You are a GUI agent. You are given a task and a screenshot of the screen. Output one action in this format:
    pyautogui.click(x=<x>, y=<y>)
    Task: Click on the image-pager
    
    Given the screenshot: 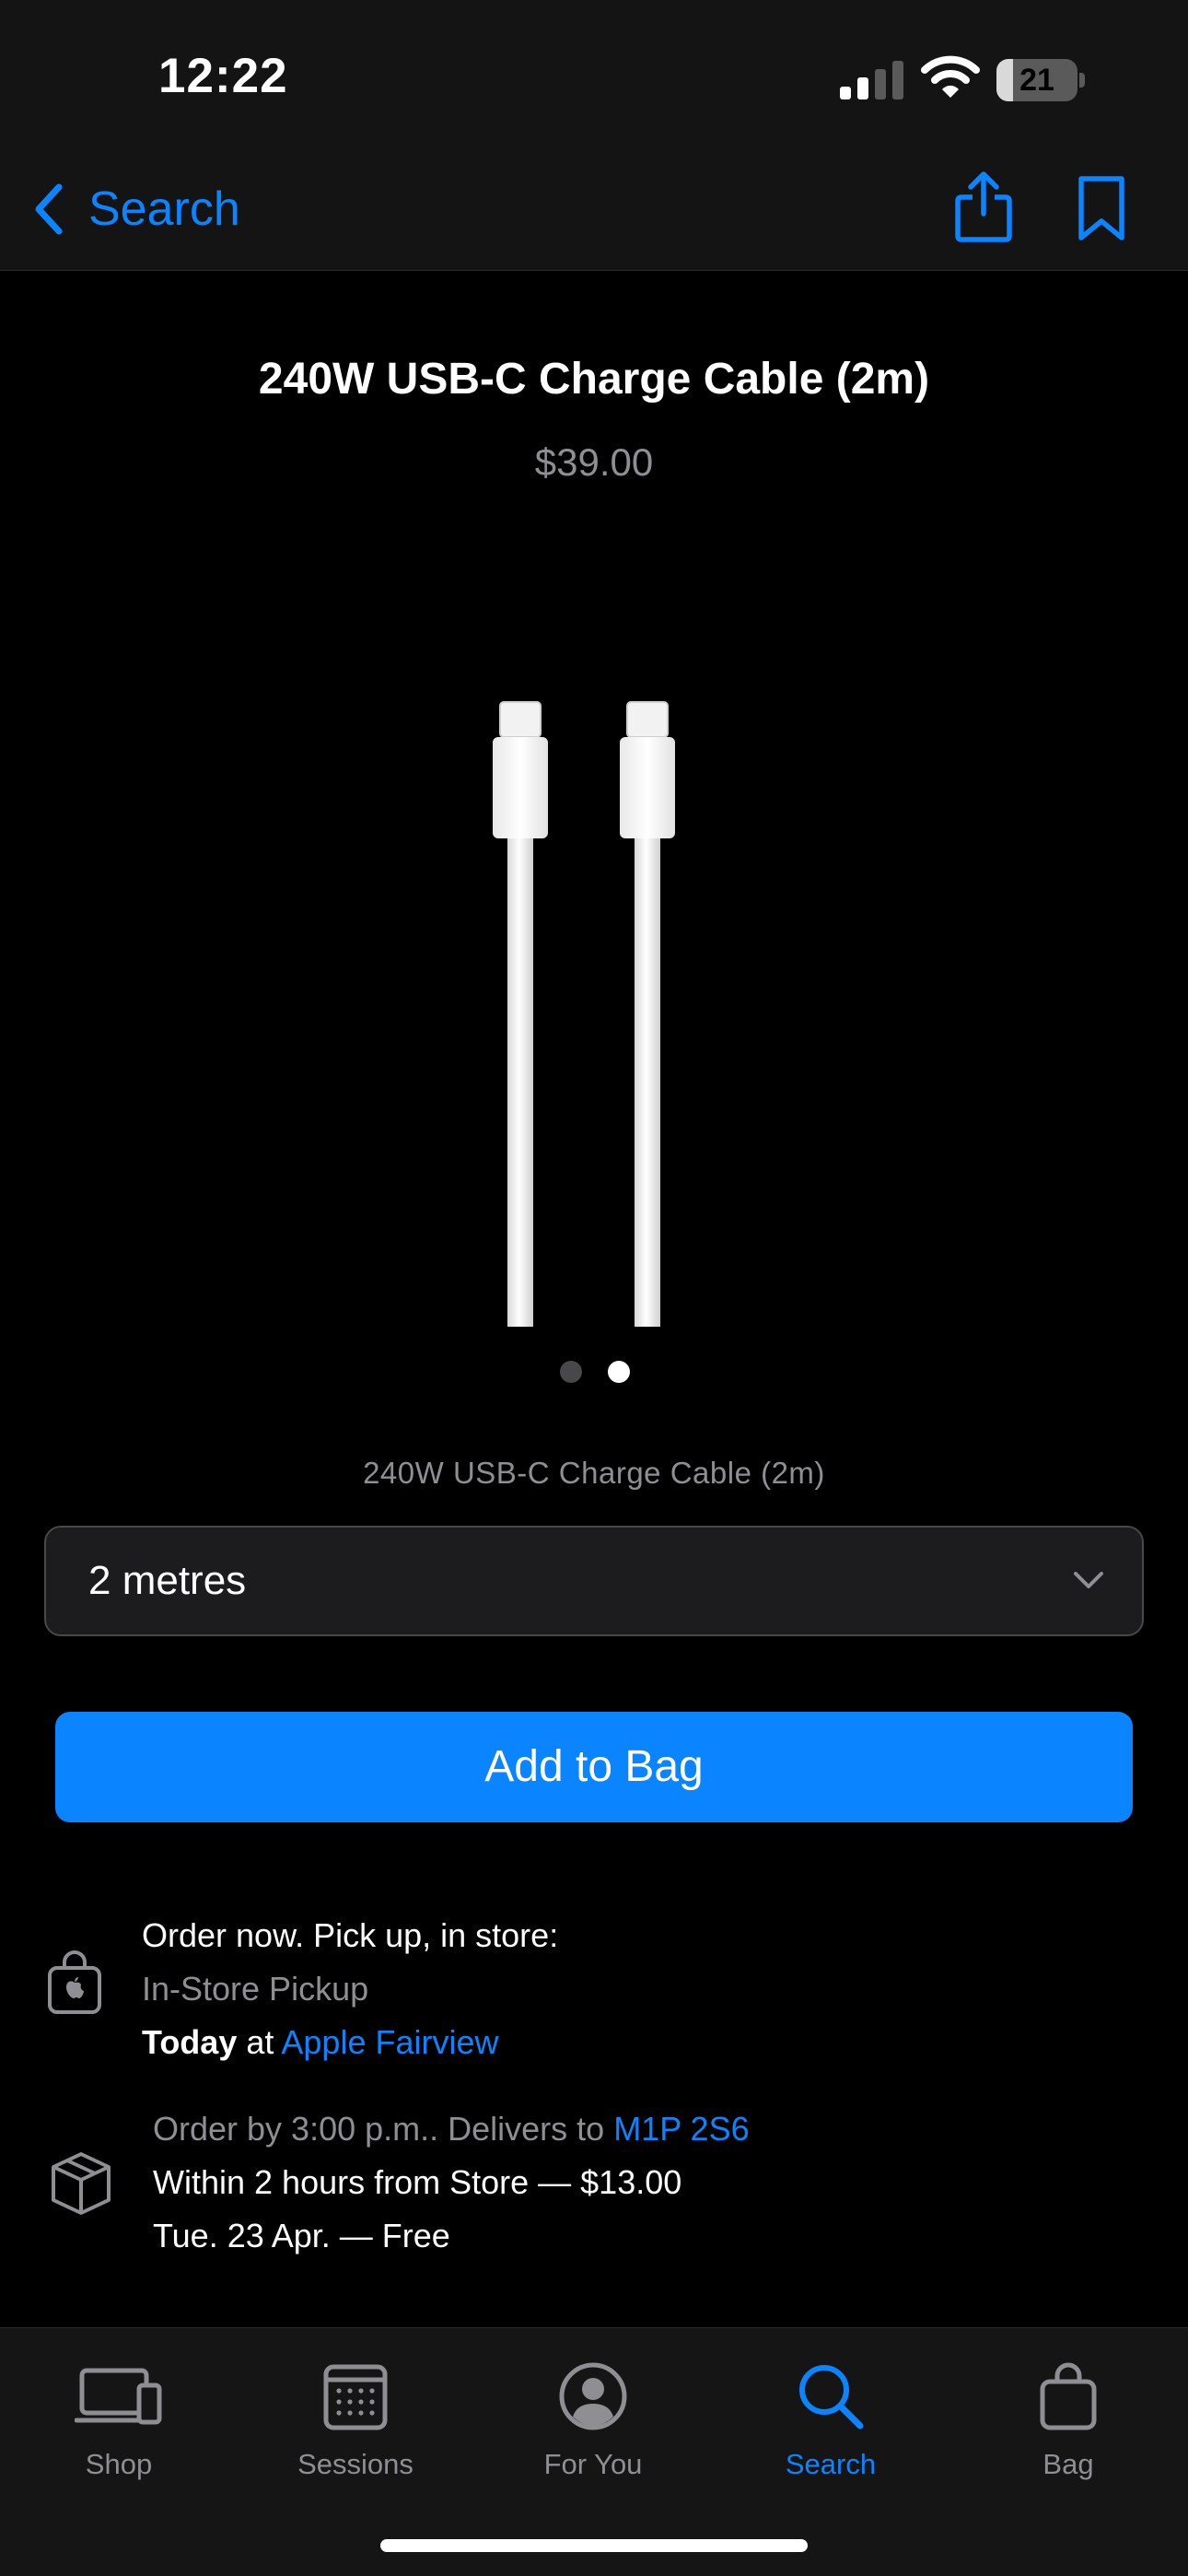 What is the action you would take?
    pyautogui.click(x=595, y=1372)
    